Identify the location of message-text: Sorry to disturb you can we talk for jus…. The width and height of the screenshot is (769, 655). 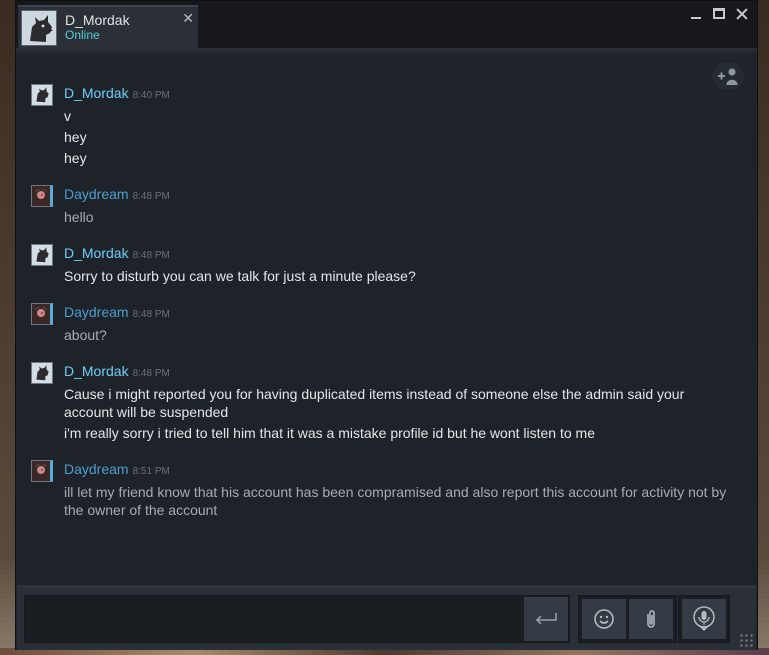
(240, 276).